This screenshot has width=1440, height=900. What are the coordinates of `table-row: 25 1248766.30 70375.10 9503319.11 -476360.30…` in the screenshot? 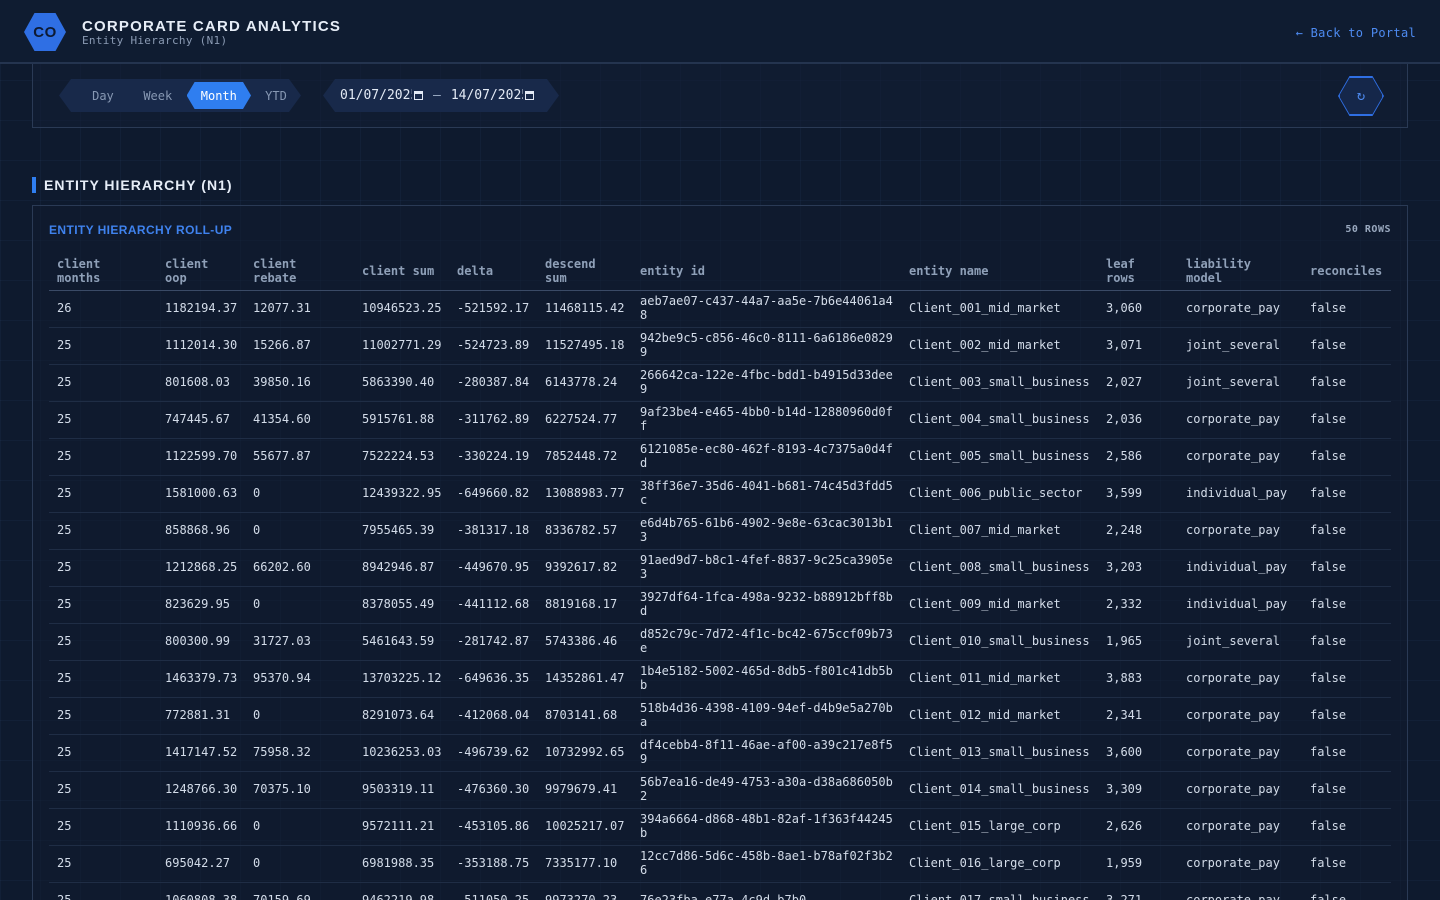 It's located at (720, 790).